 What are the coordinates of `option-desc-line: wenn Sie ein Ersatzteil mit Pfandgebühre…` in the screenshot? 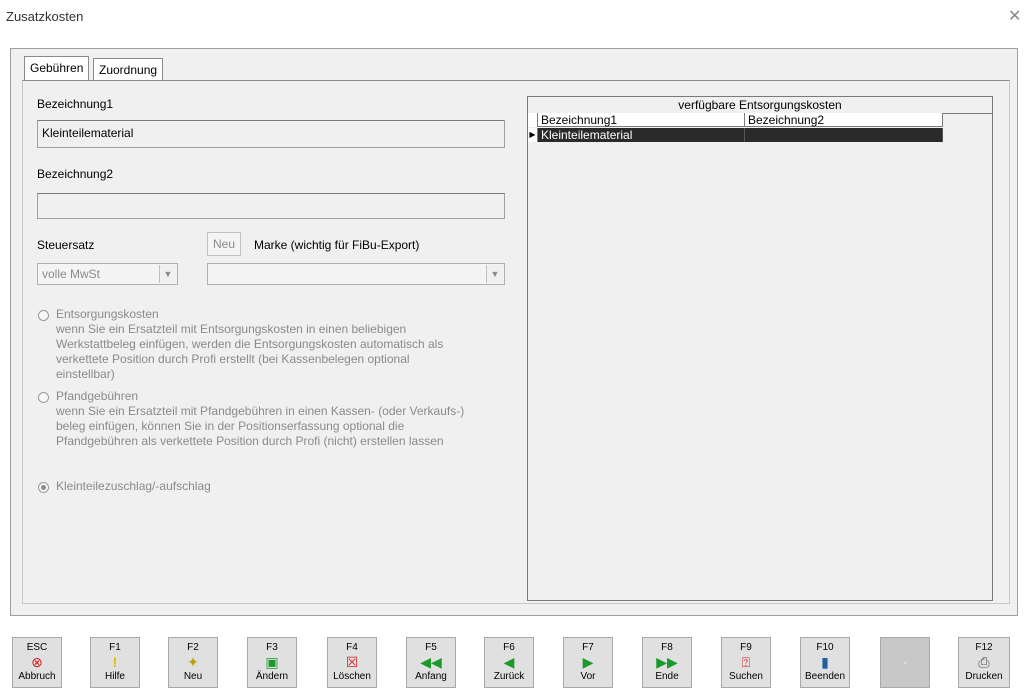 It's located at (260, 411).